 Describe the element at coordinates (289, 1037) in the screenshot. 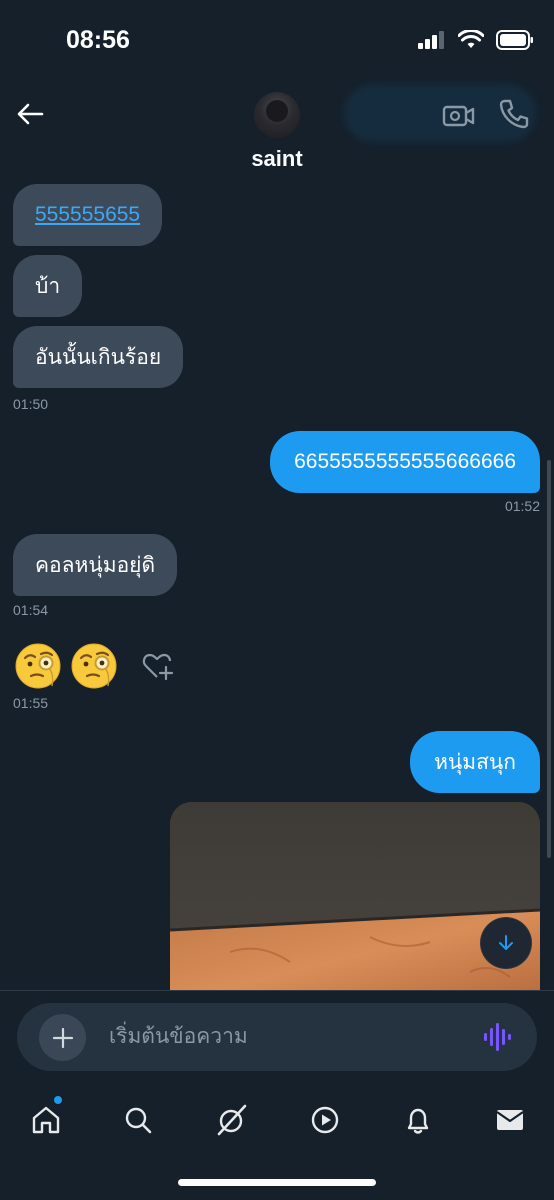

I see `message-input` at that location.